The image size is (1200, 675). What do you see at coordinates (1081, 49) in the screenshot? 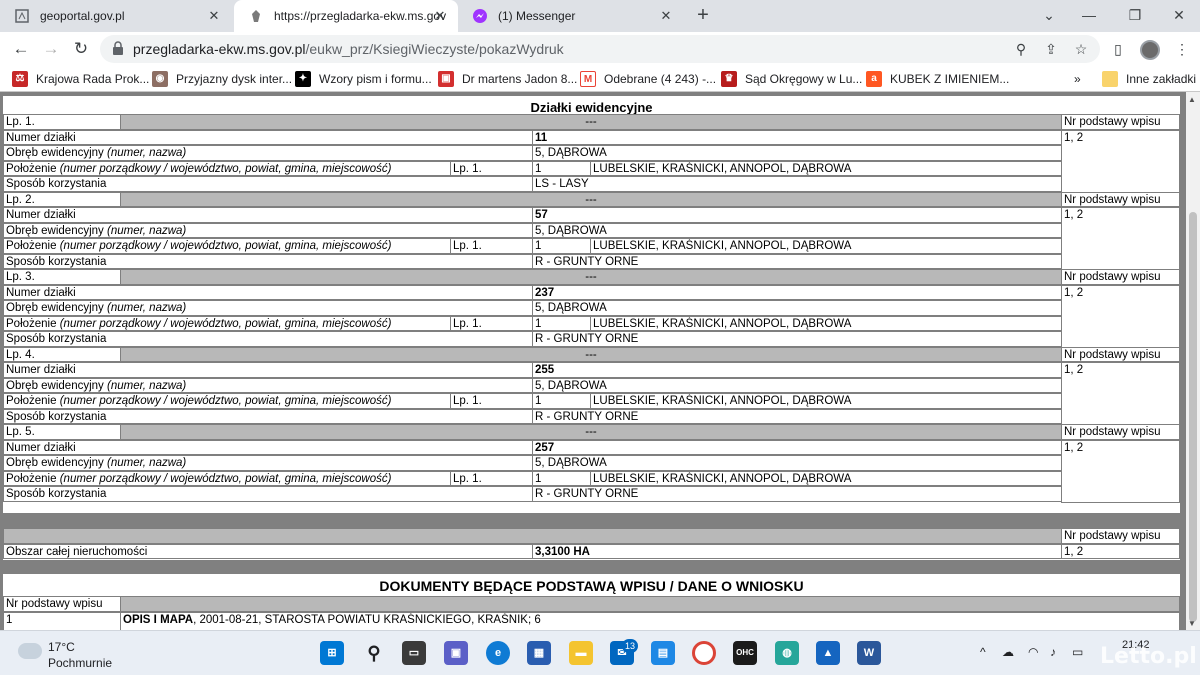
I see `bookmark-star-icon: ☆` at bounding box center [1081, 49].